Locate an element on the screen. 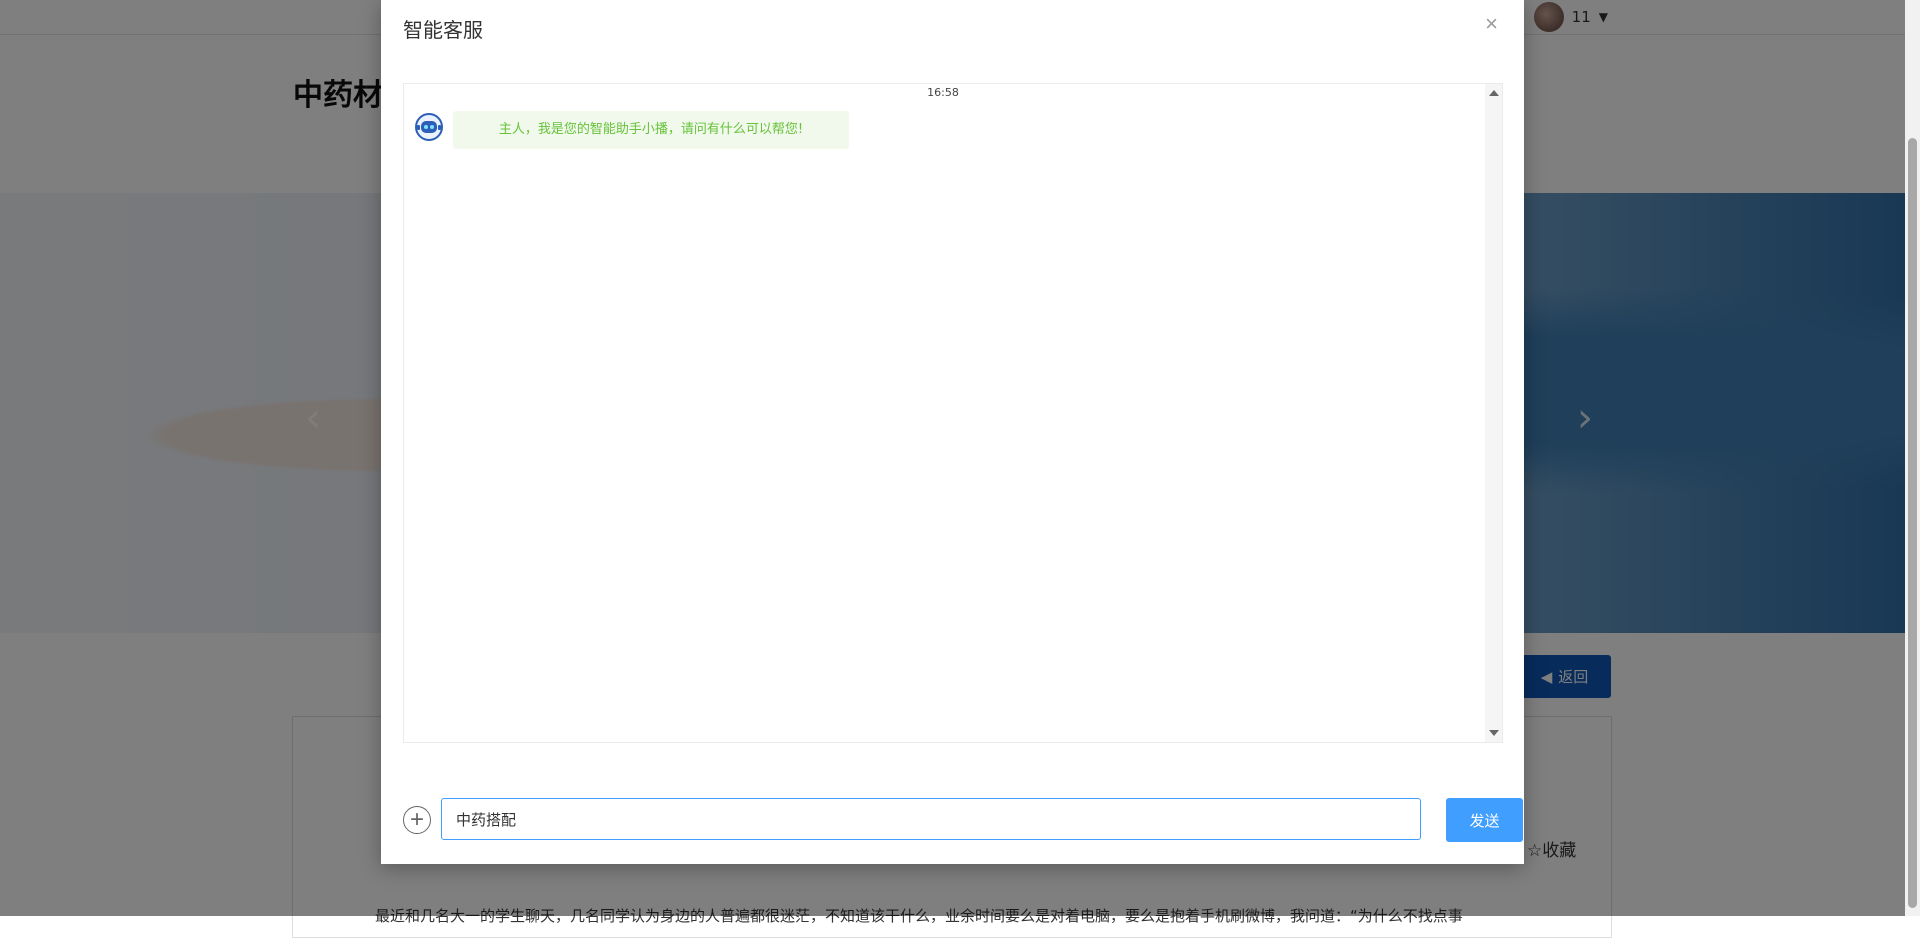 The width and height of the screenshot is (1920, 938). chat-scrollbar is located at coordinates (1493, 413).